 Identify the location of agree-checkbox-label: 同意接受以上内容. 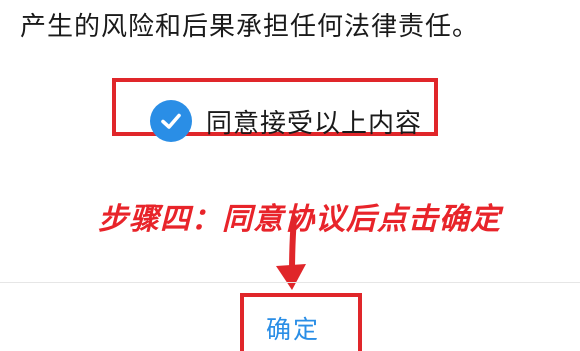
(314, 121).